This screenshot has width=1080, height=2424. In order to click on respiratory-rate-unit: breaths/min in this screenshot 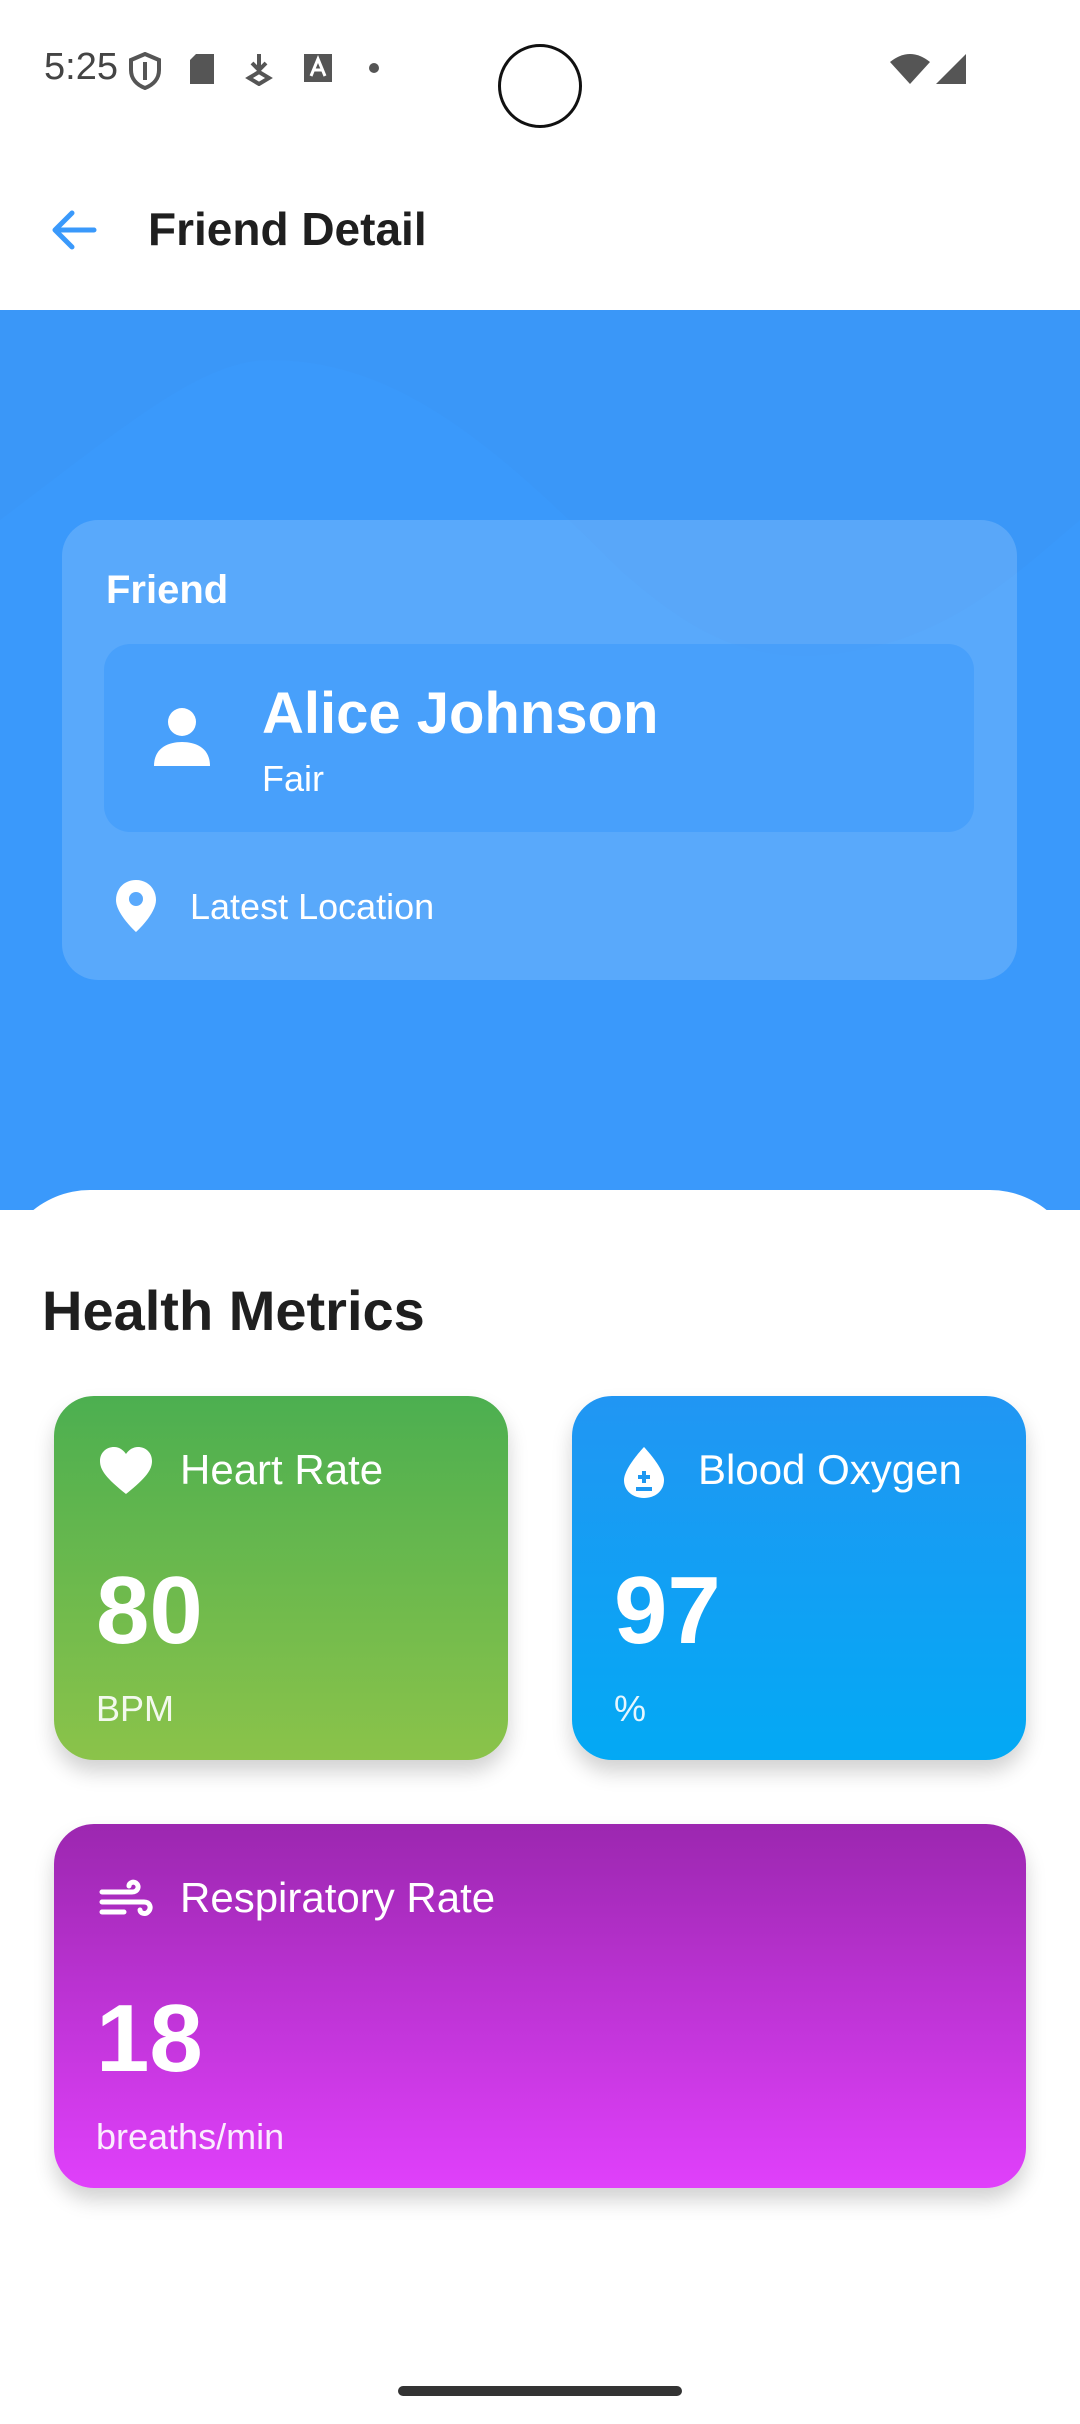, I will do `click(190, 2136)`.